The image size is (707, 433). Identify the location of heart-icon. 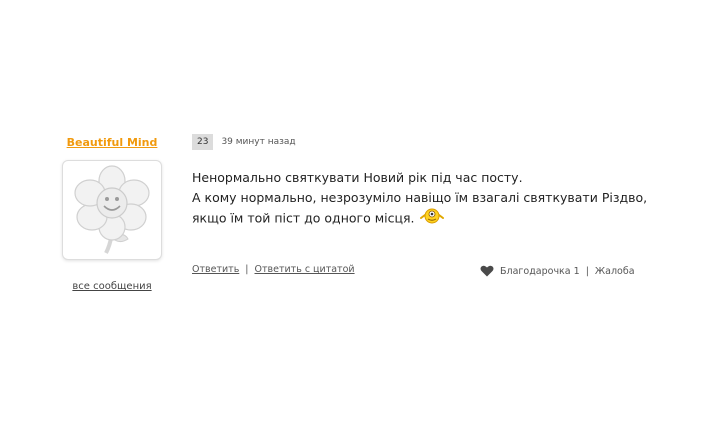
(487, 271).